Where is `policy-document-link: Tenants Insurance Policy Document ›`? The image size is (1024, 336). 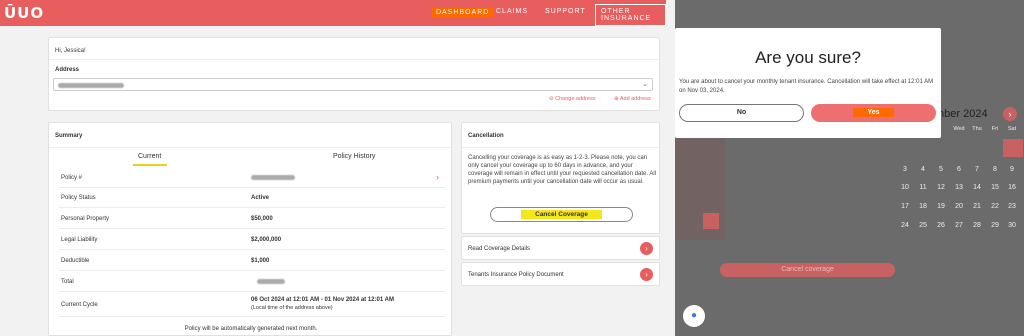
policy-document-link: Tenants Insurance Policy Document › is located at coordinates (560, 274).